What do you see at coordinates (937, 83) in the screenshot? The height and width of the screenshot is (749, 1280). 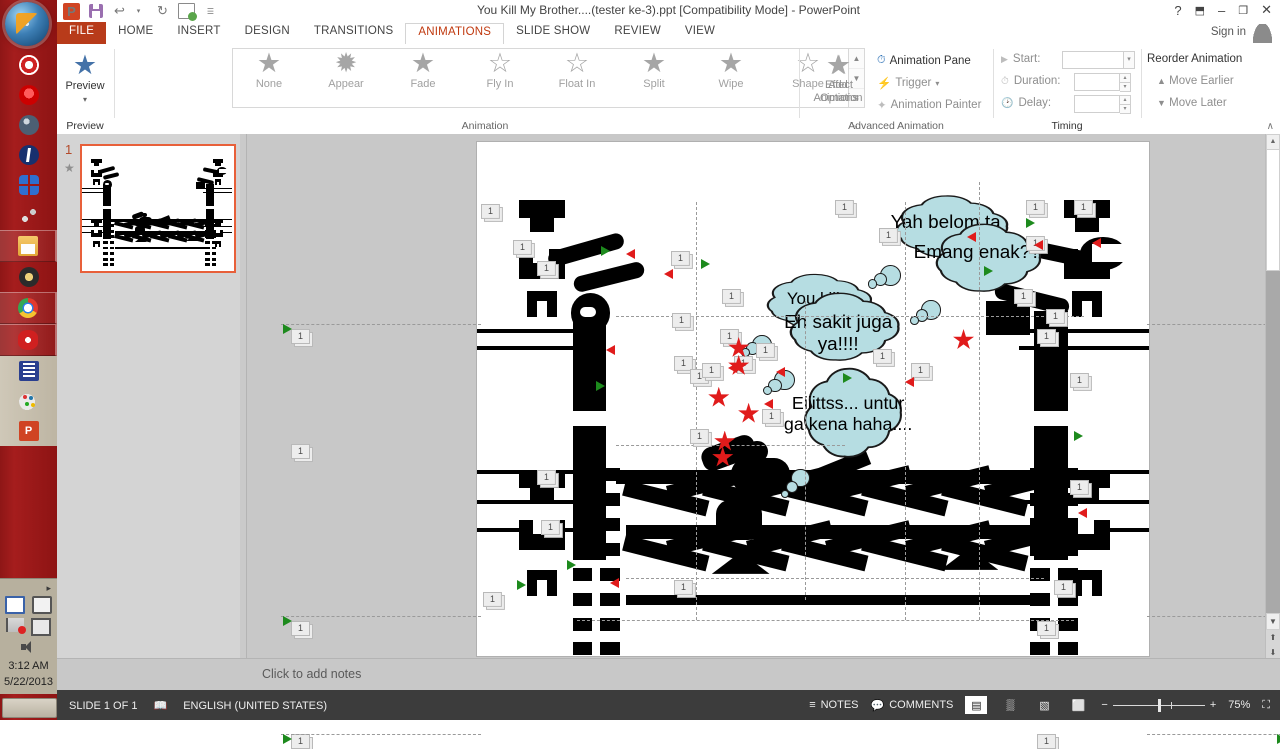 I see `trigger-dropdown-icon: ▾` at bounding box center [937, 83].